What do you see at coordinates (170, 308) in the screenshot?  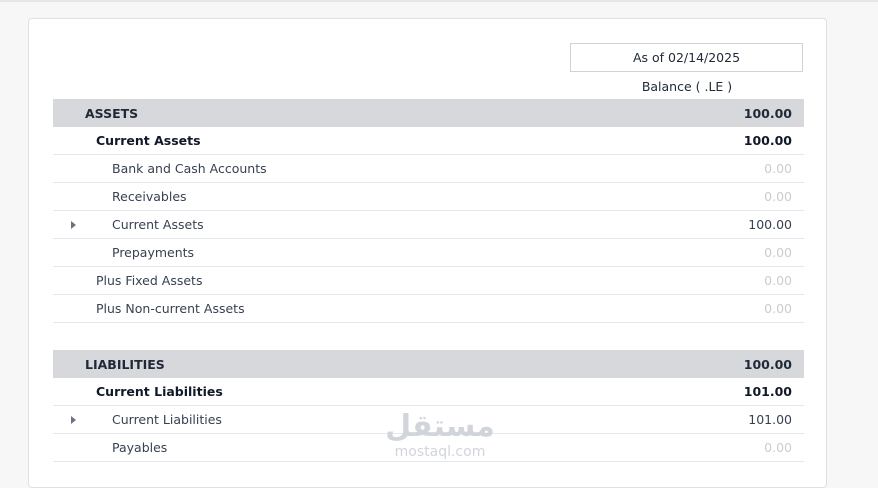 I see `account-label: Plus Non-current Assets` at bounding box center [170, 308].